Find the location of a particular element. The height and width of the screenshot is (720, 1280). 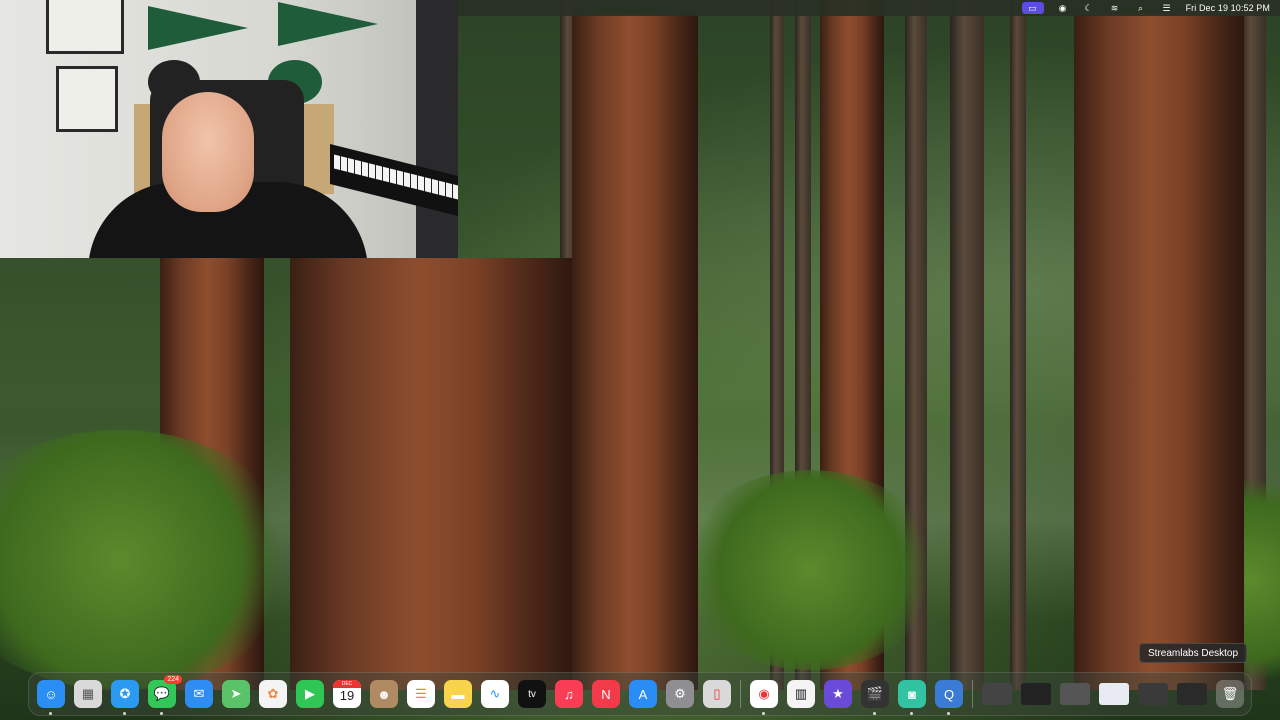

maps-icon: ➤ is located at coordinates (236, 694).